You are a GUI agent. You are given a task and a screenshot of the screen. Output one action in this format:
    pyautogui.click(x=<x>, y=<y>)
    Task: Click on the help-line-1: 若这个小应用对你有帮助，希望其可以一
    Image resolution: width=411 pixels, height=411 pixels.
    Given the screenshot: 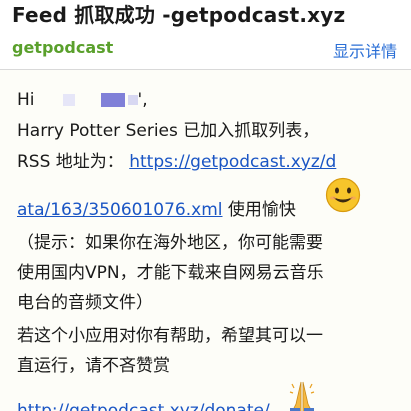 What is the action you would take?
    pyautogui.click(x=170, y=336)
    